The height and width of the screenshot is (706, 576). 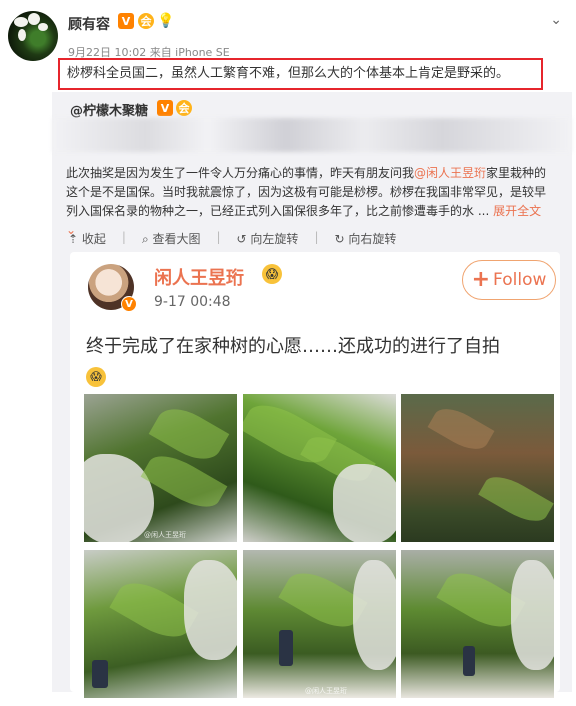 I want to click on embedded-time: 9-17 00:48, so click(x=192, y=302).